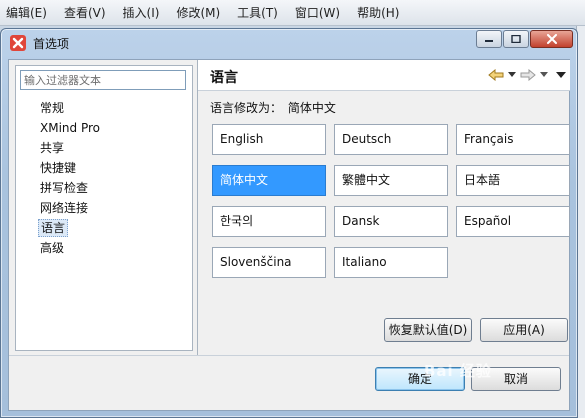 This screenshot has width=585, height=418. I want to click on cancel-button: 取消, so click(516, 379).